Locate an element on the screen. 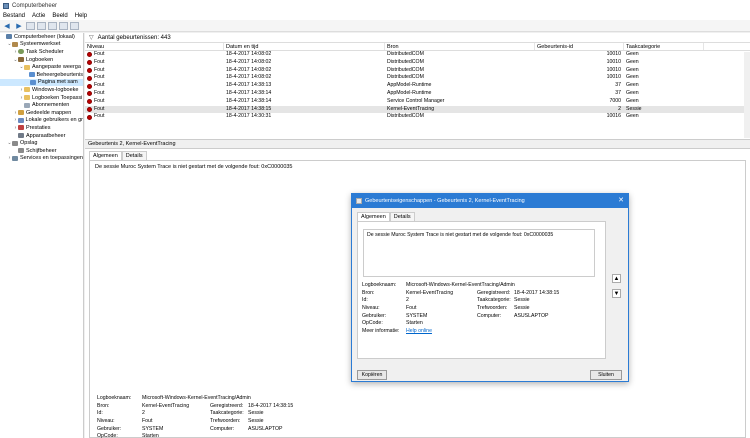  tree-item: › Lokale gebruikers en gr is located at coordinates (41, 121).